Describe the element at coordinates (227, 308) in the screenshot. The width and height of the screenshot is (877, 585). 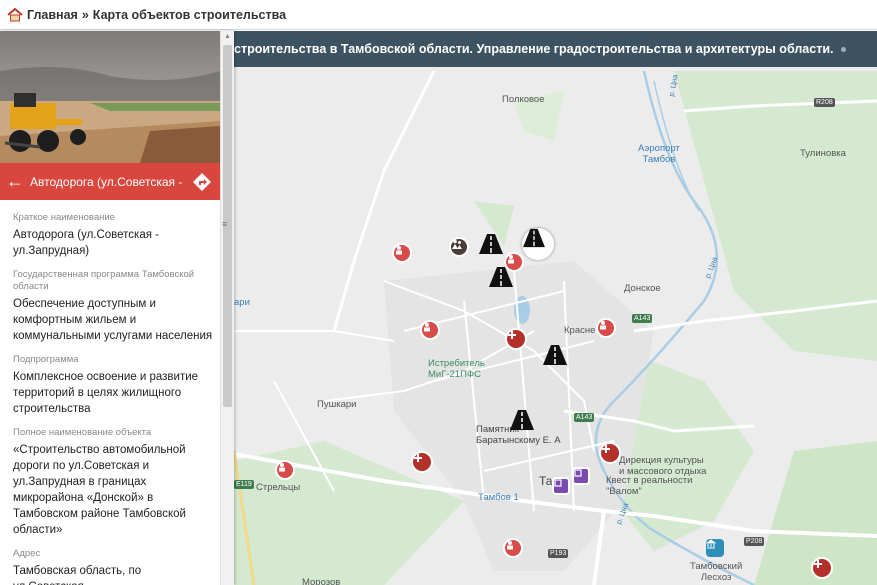
I see `panel-scrollbar: ▲` at that location.